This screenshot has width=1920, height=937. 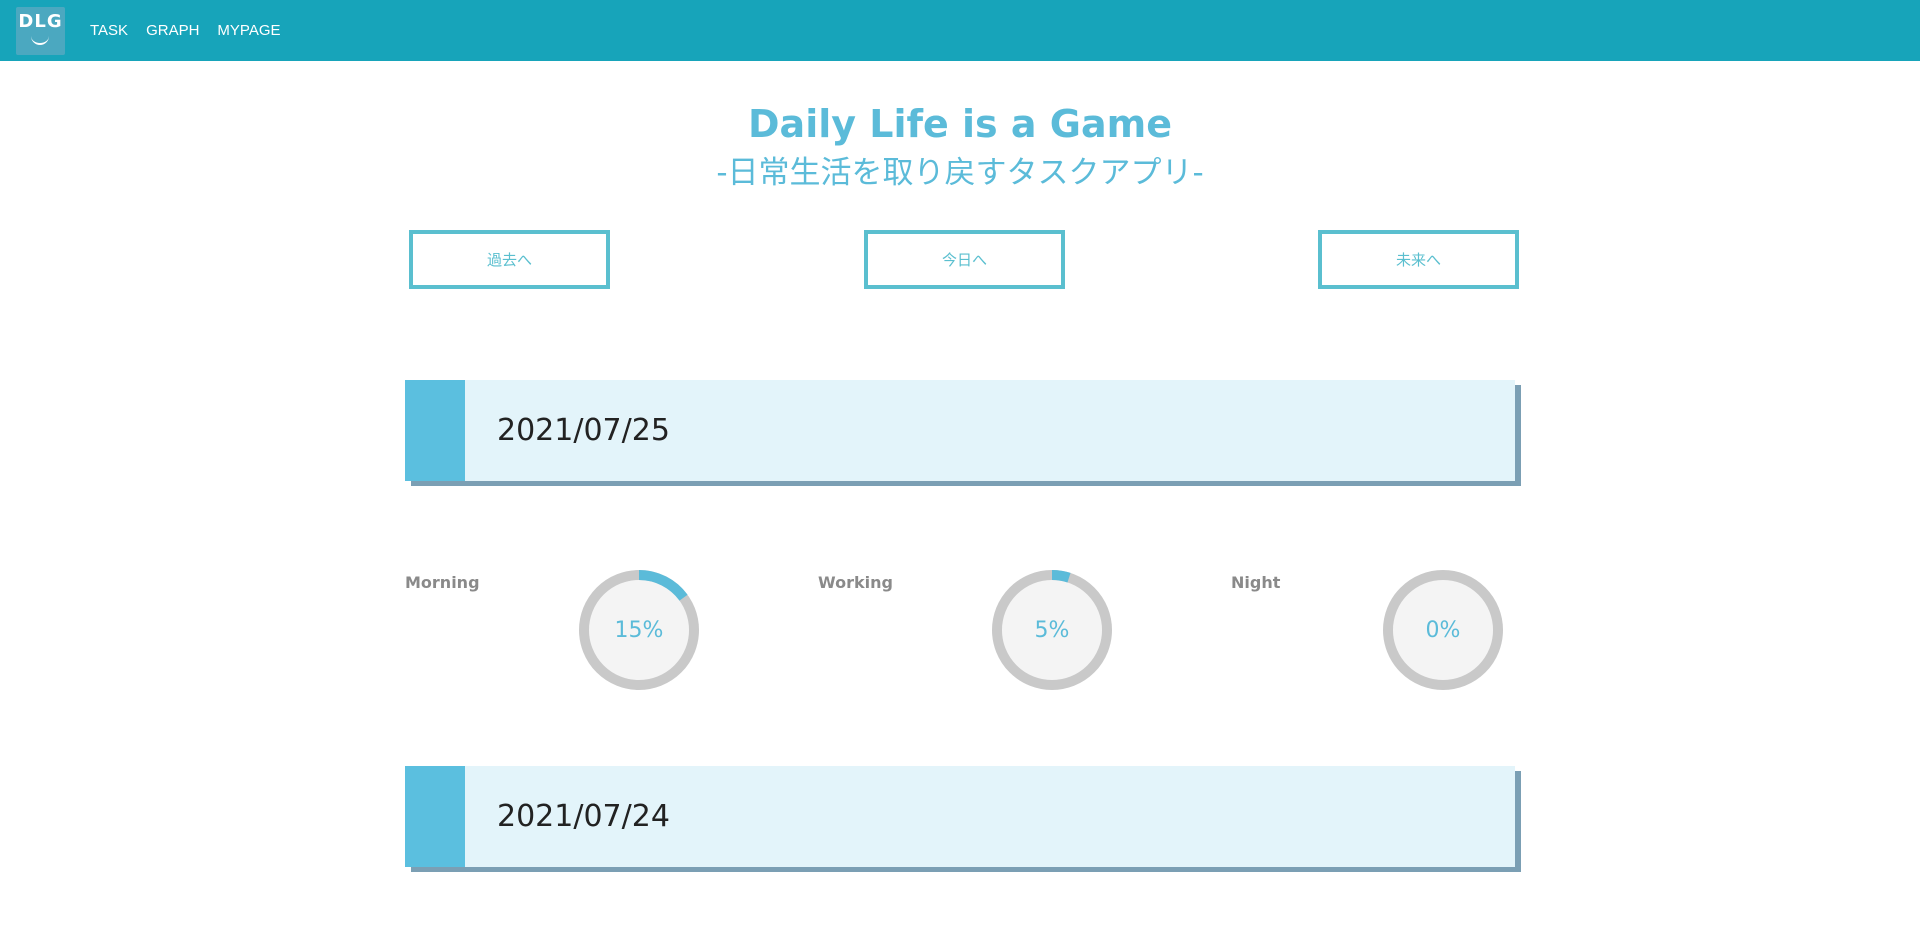 I want to click on date-header-text: 2021/07/25, so click(x=583, y=430).